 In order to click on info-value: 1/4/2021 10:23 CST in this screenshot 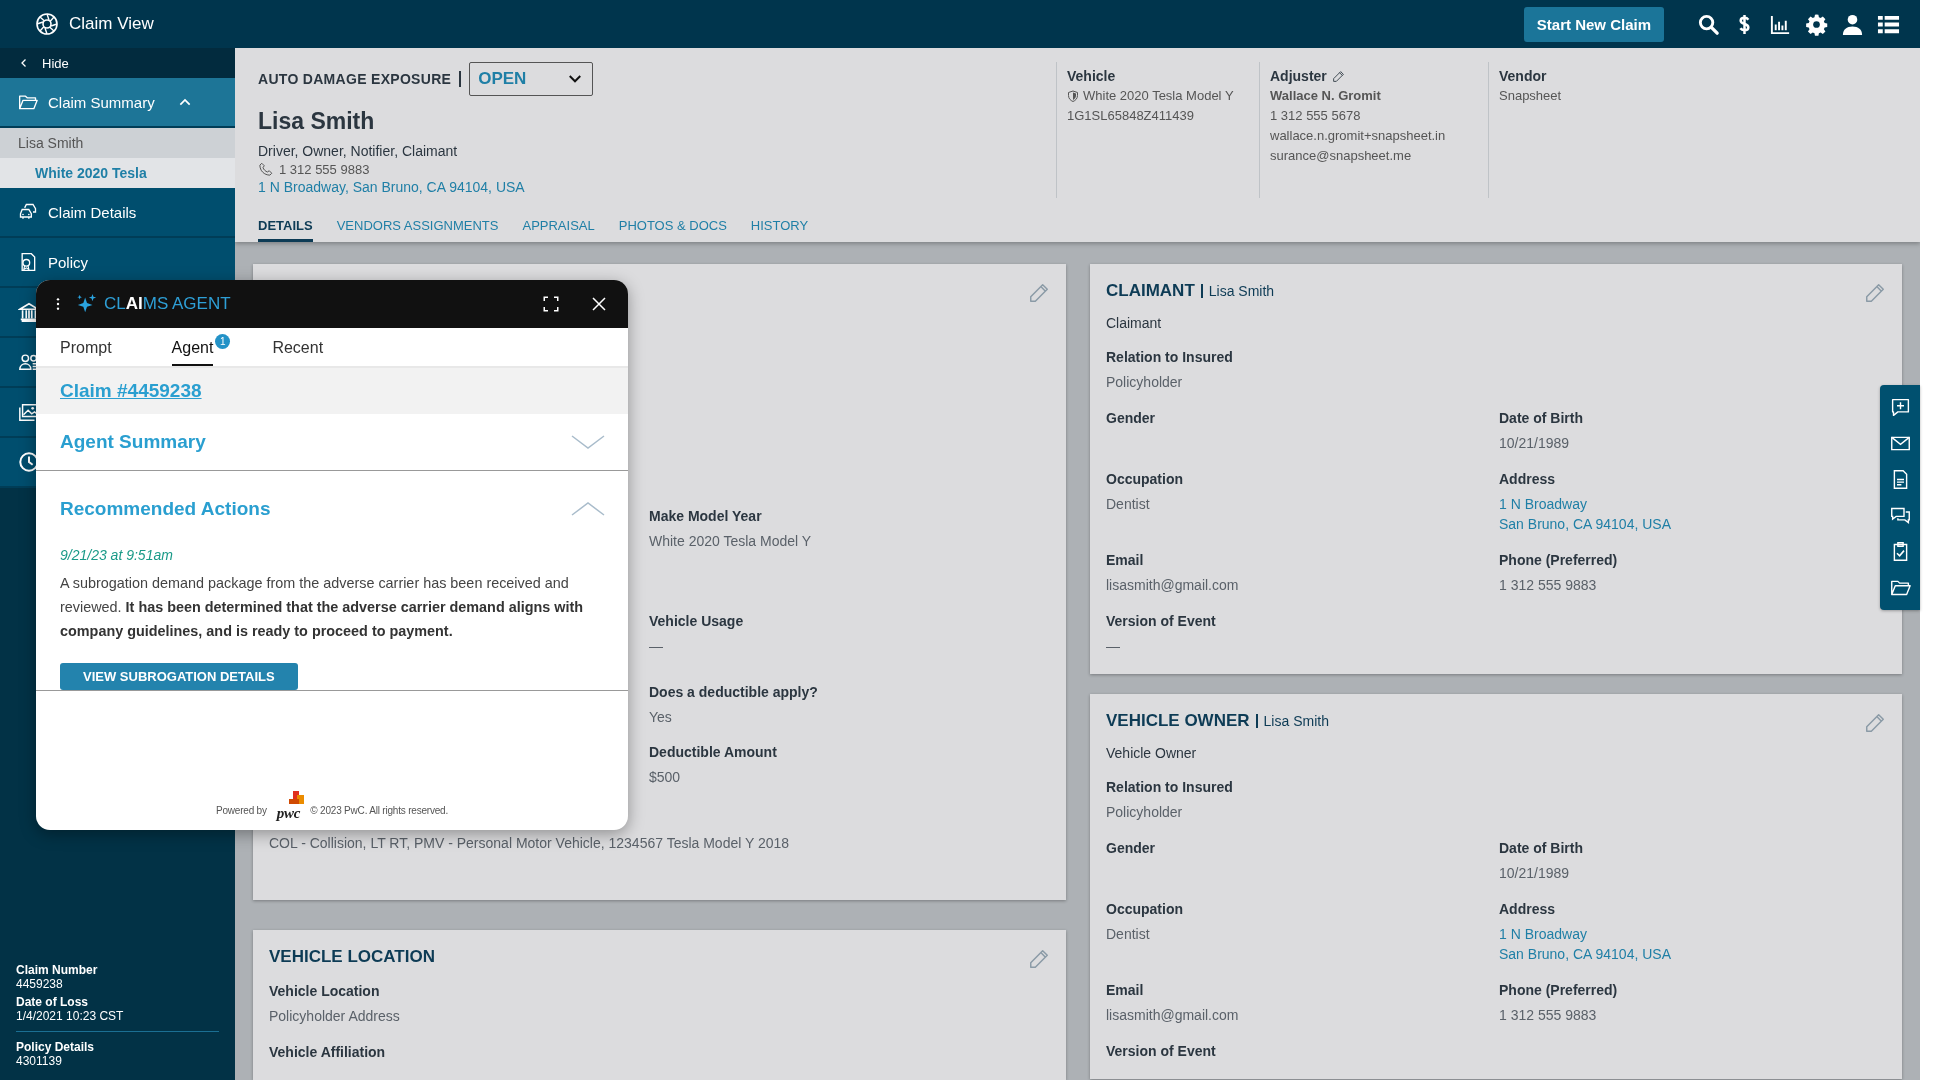, I will do `click(70, 1016)`.